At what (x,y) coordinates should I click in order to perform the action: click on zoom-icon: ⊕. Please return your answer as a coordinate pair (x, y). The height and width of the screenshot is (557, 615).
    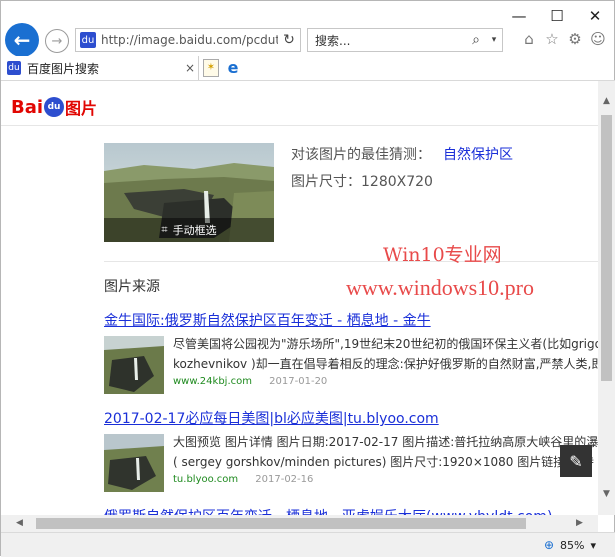
    Looking at the image, I should click on (549, 545).